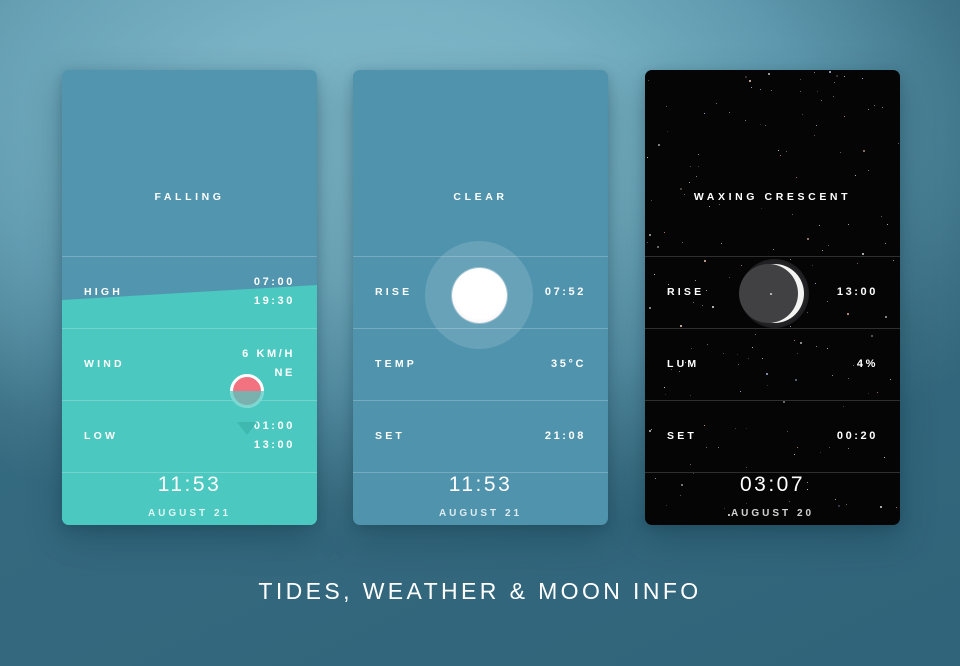  Describe the element at coordinates (189, 197) in the screenshot. I see `tide-card-title: FALLING` at that location.